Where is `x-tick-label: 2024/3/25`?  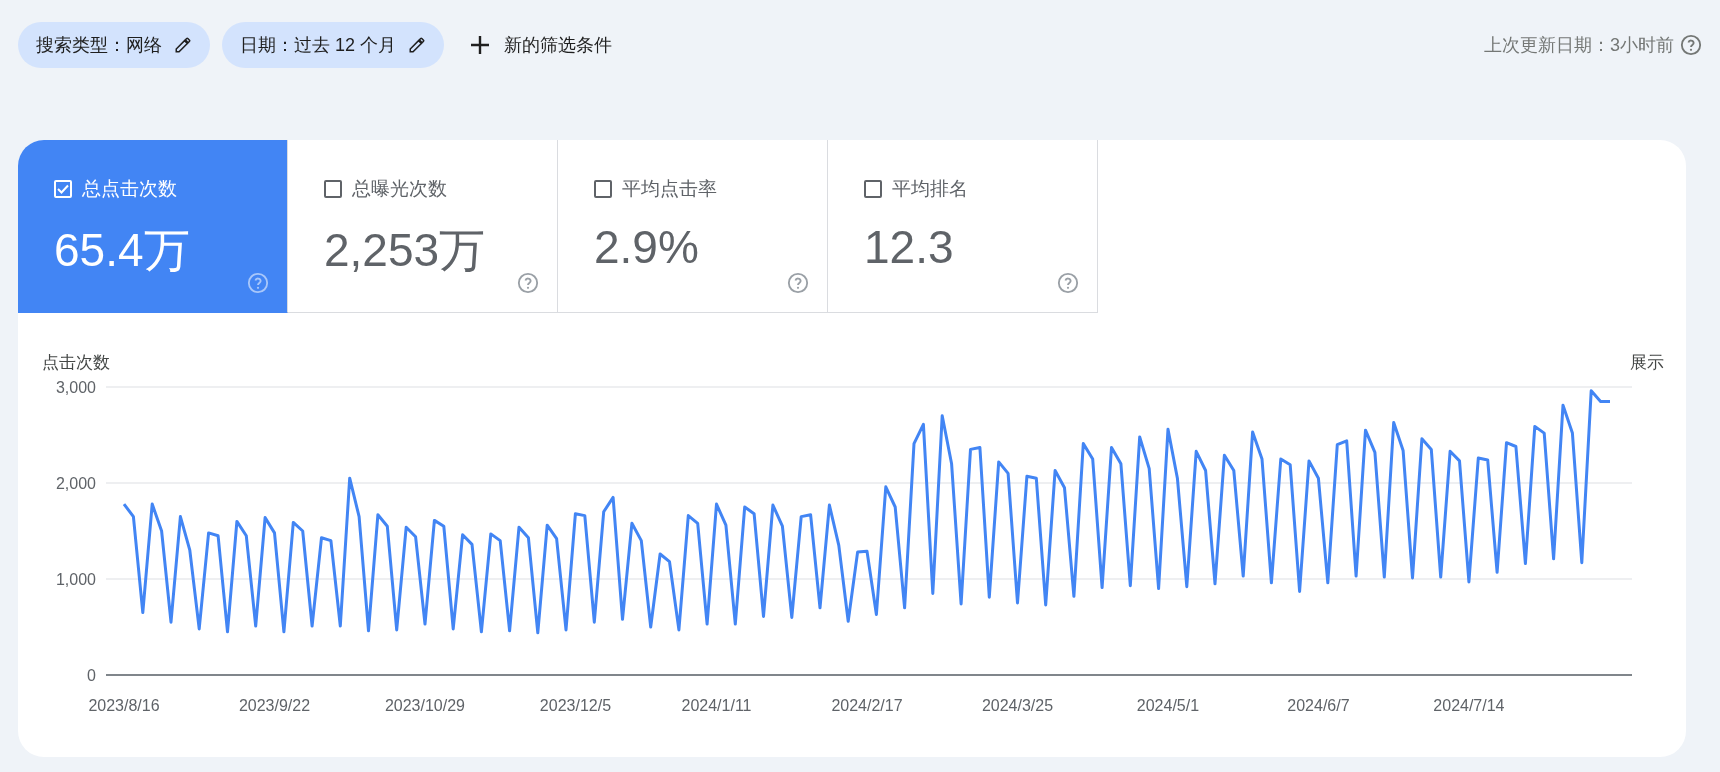
x-tick-label: 2024/3/25 is located at coordinates (1017, 705).